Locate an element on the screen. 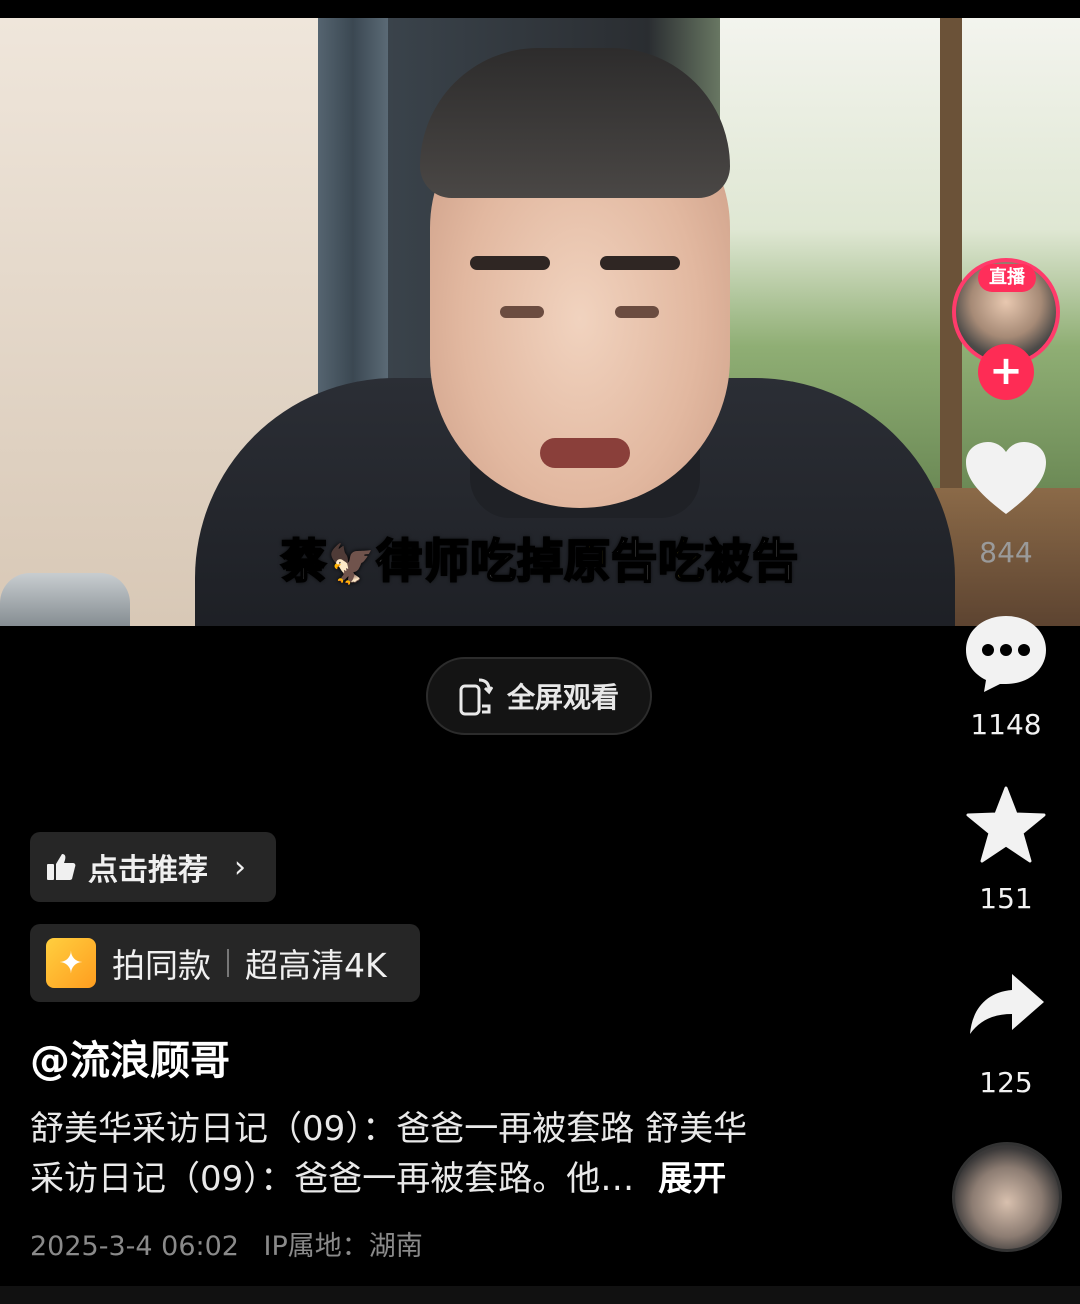  favorite-button is located at coordinates (1006, 826).